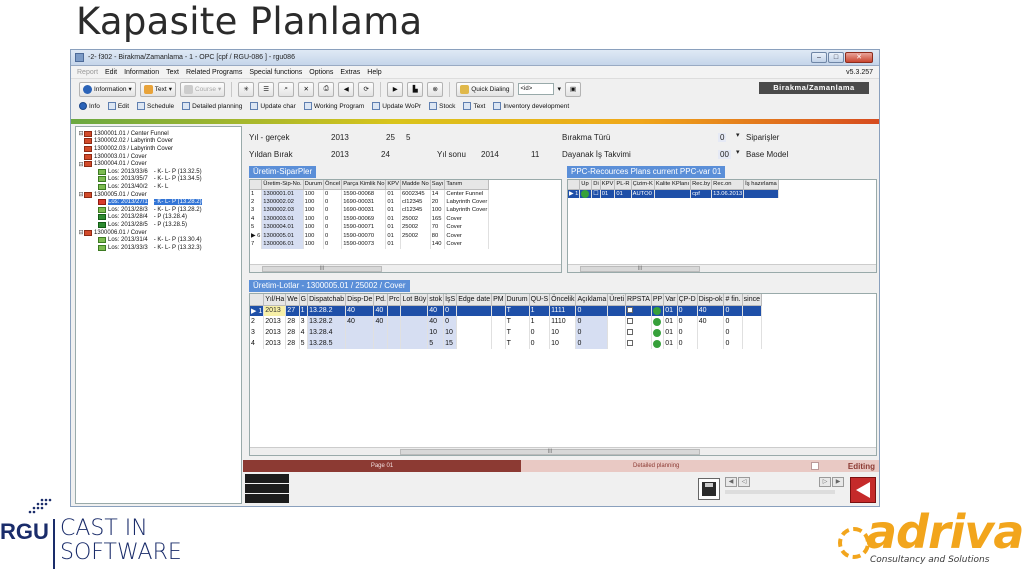  Describe the element at coordinates (256, 244) in the screenshot. I see `table-cell: 7` at that location.